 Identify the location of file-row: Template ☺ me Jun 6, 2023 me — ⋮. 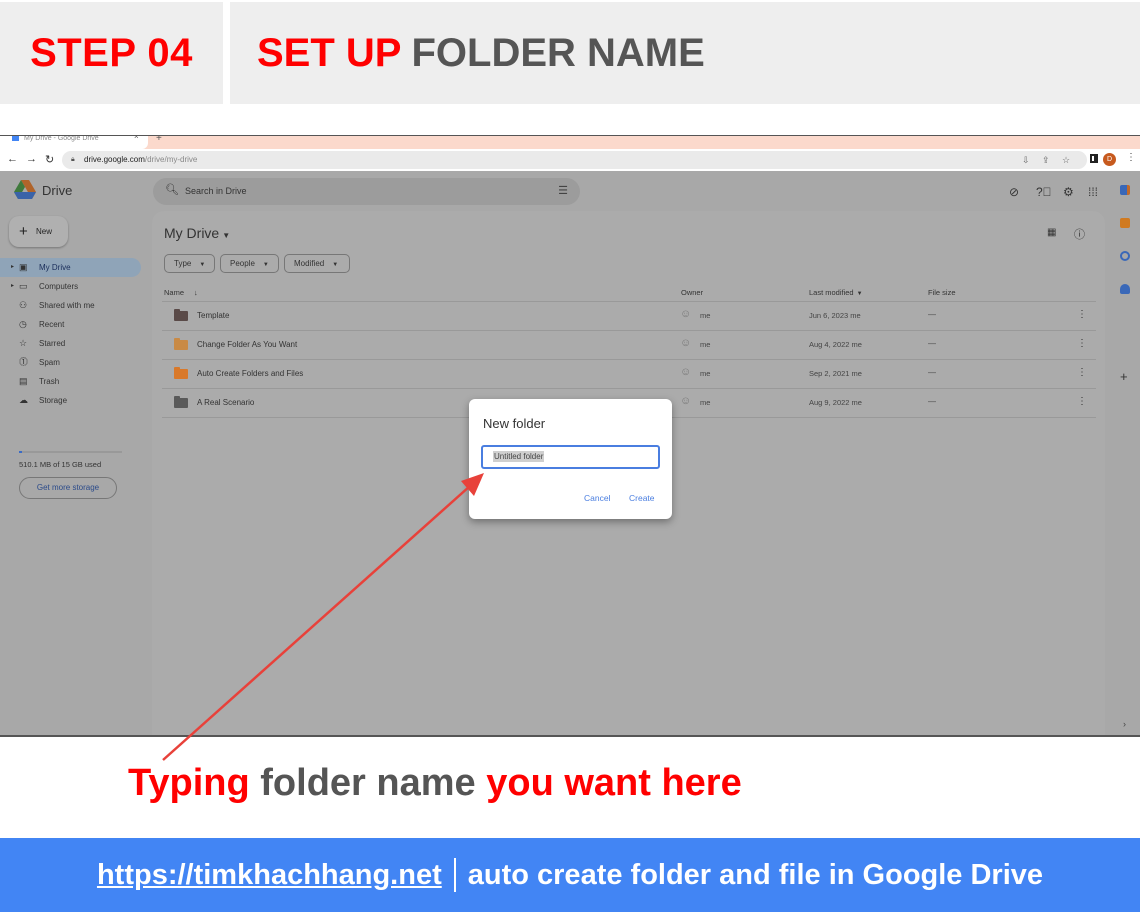
(629, 316).